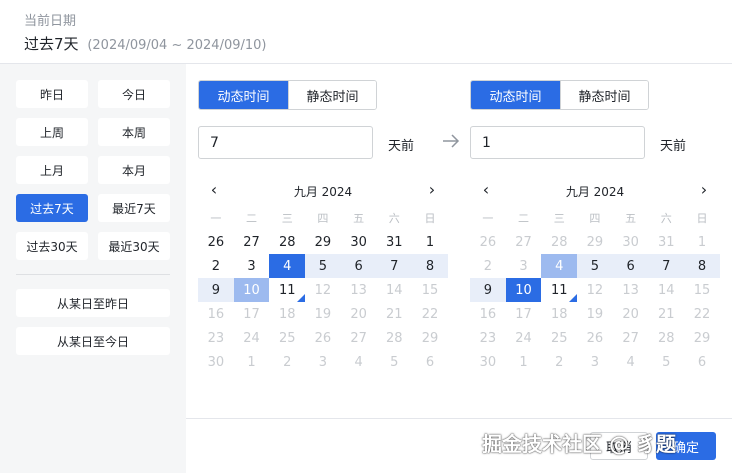  I want to click on shortcut-this-month: 本月, so click(134, 170).